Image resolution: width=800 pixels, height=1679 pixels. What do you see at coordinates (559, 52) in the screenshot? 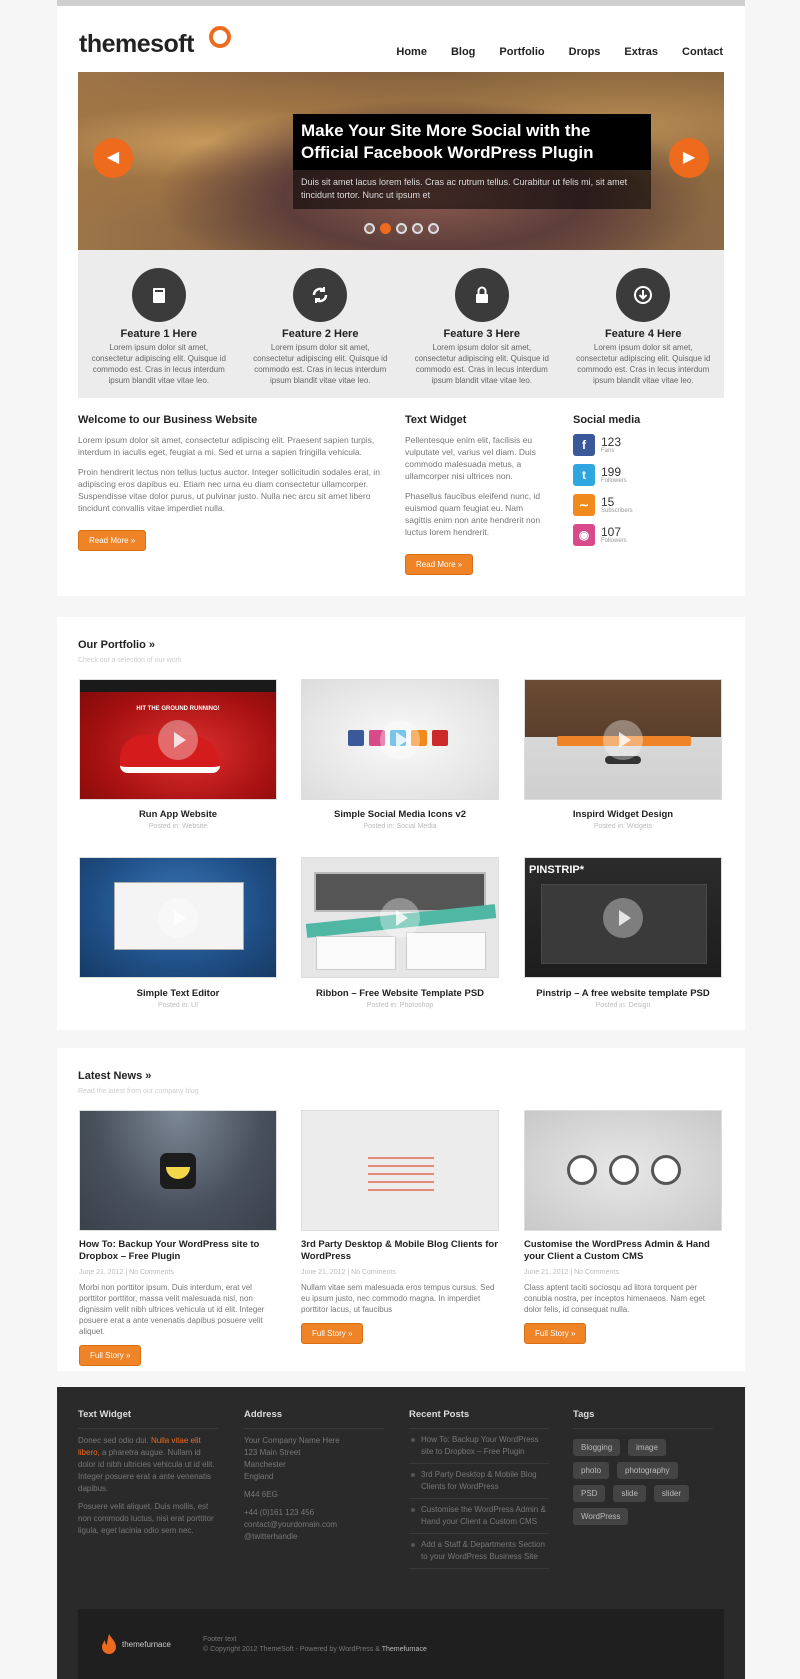
I see `main-nav: Home Blog Portfolio Drops Extras Contact` at bounding box center [559, 52].